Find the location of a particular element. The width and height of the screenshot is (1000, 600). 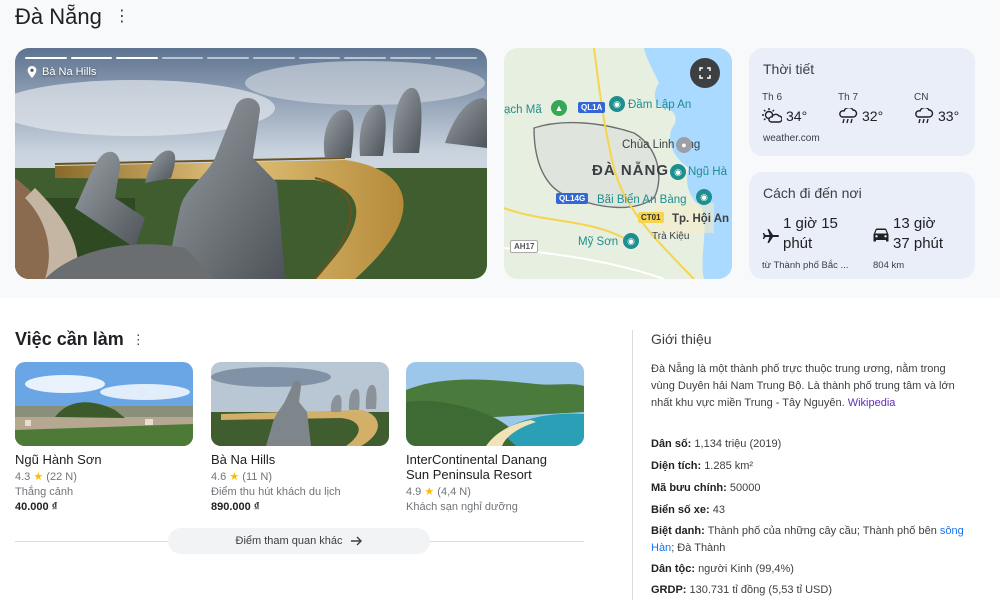

attraction-name-line2: Sun Peninsula Resort is located at coordinates (469, 474).